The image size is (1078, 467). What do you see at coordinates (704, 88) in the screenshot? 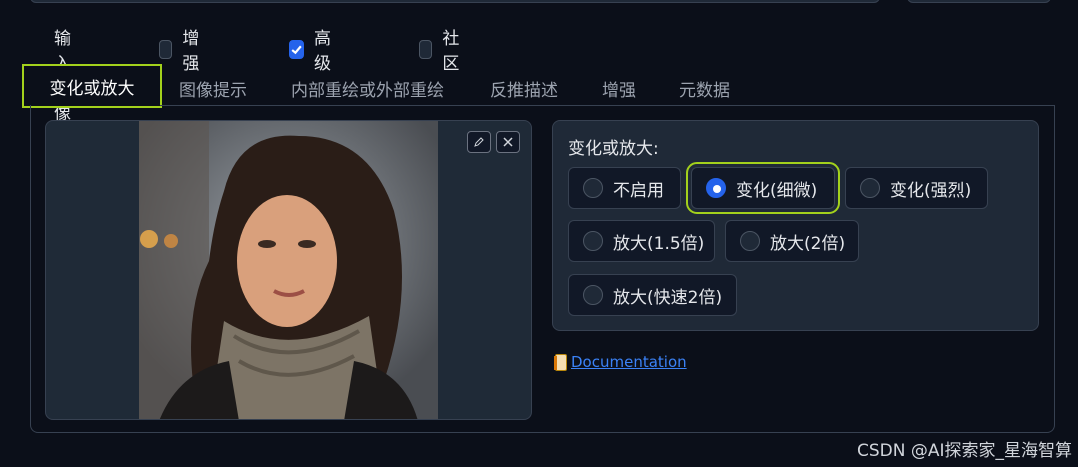
I see `tab-metadata: 元数据` at bounding box center [704, 88].